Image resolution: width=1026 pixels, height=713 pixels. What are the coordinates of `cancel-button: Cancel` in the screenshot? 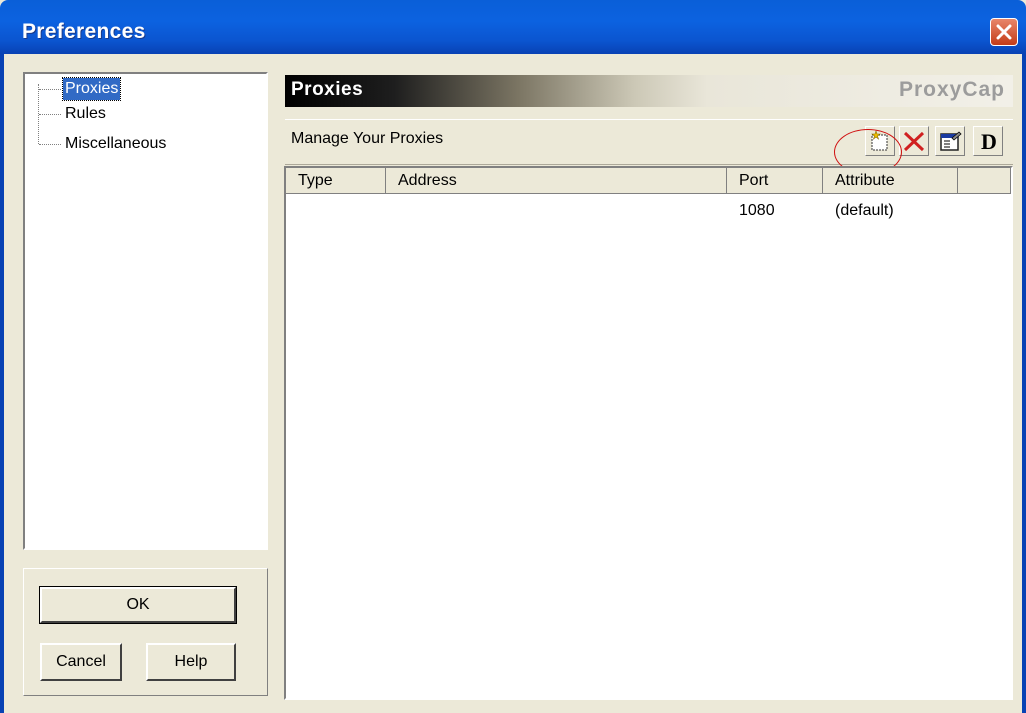 It's located at (81, 662).